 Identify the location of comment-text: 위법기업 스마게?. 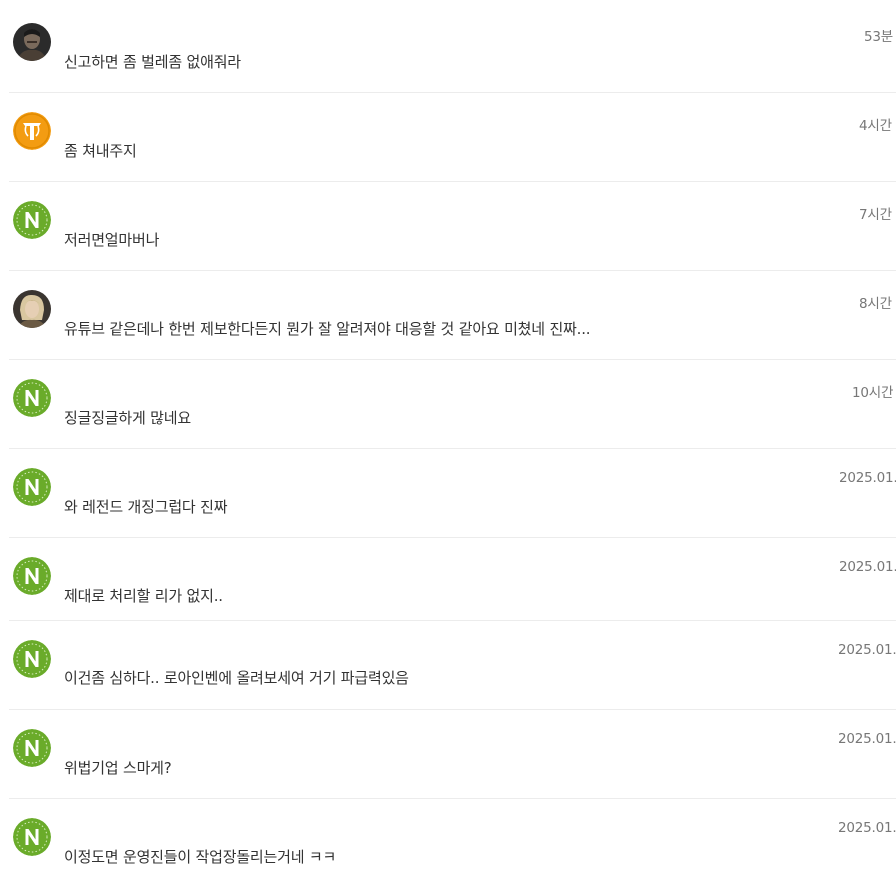
(118, 768).